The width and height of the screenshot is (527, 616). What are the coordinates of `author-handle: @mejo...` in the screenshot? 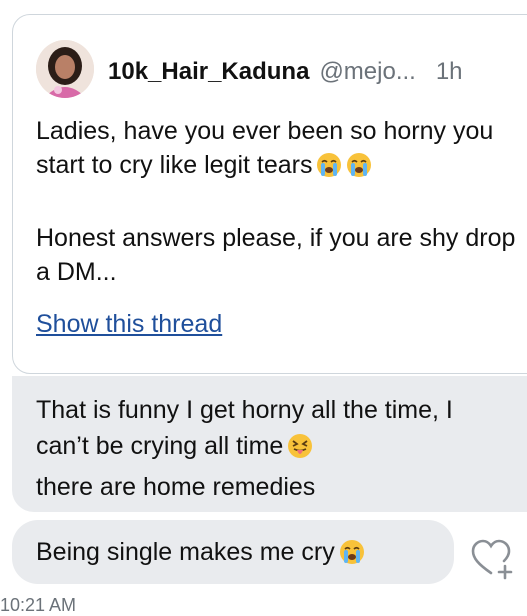 It's located at (367, 72).